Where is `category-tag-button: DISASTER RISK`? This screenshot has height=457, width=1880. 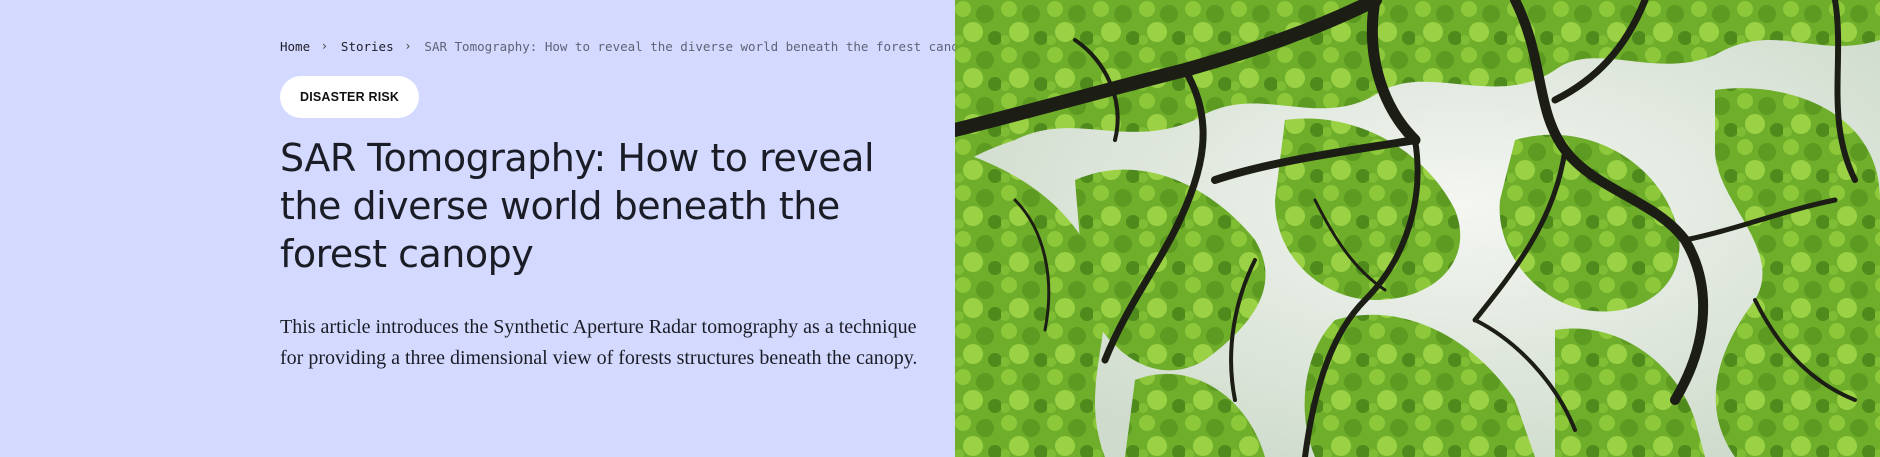 category-tag-button: DISASTER RISK is located at coordinates (350, 97).